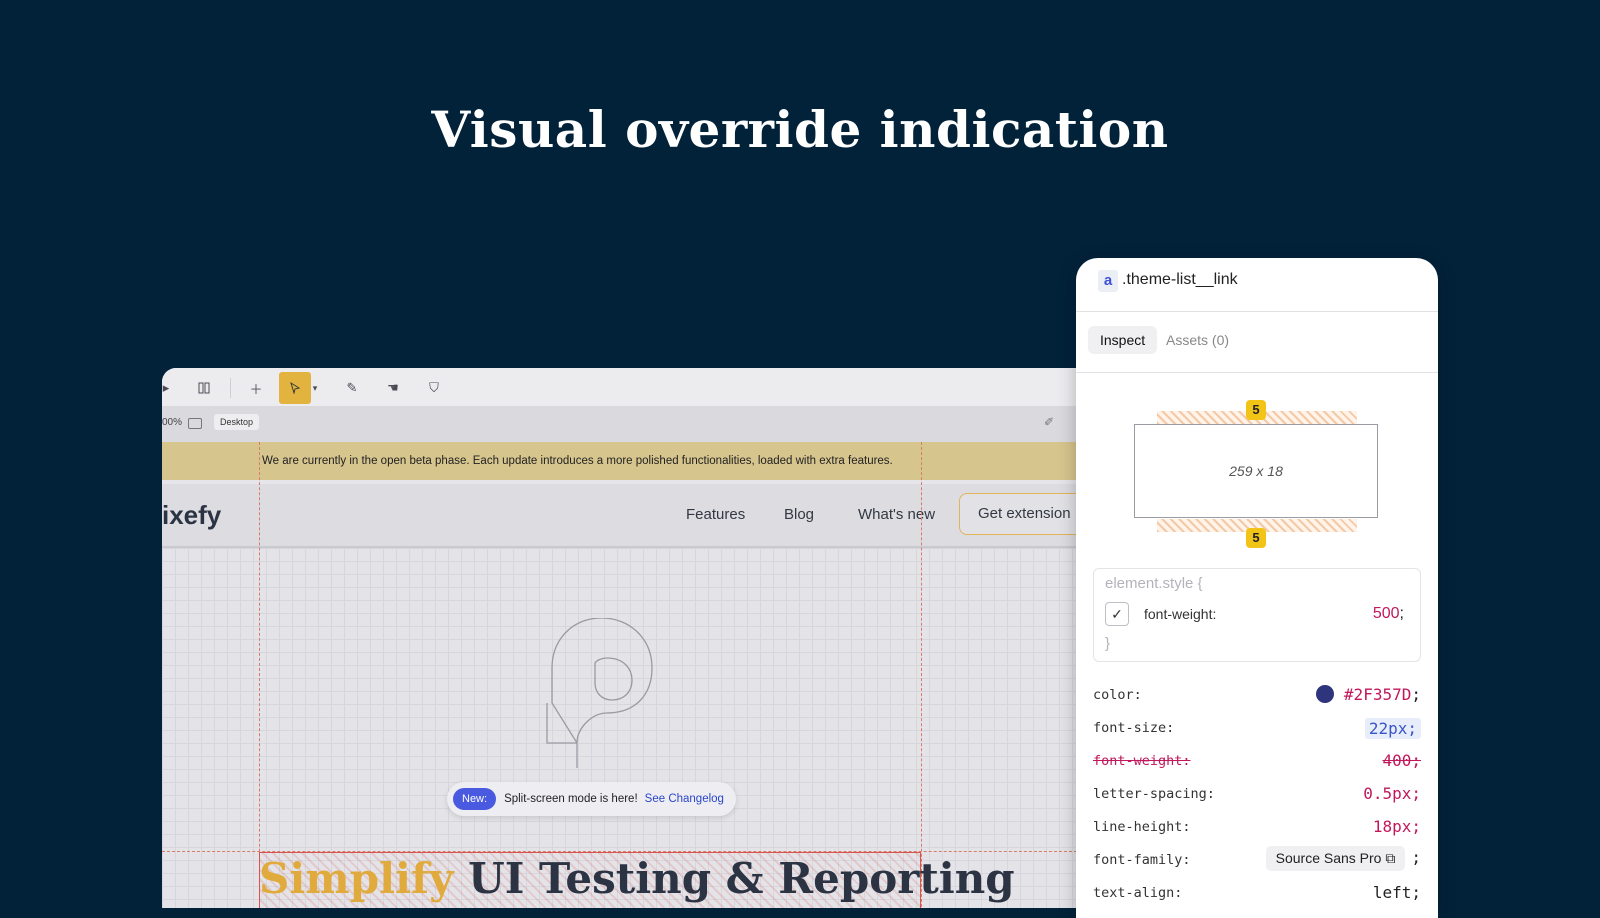 The height and width of the screenshot is (918, 1600). What do you see at coordinates (1257, 826) in the screenshot?
I see `prop-row-line-height: line-height: 18px;` at bounding box center [1257, 826].